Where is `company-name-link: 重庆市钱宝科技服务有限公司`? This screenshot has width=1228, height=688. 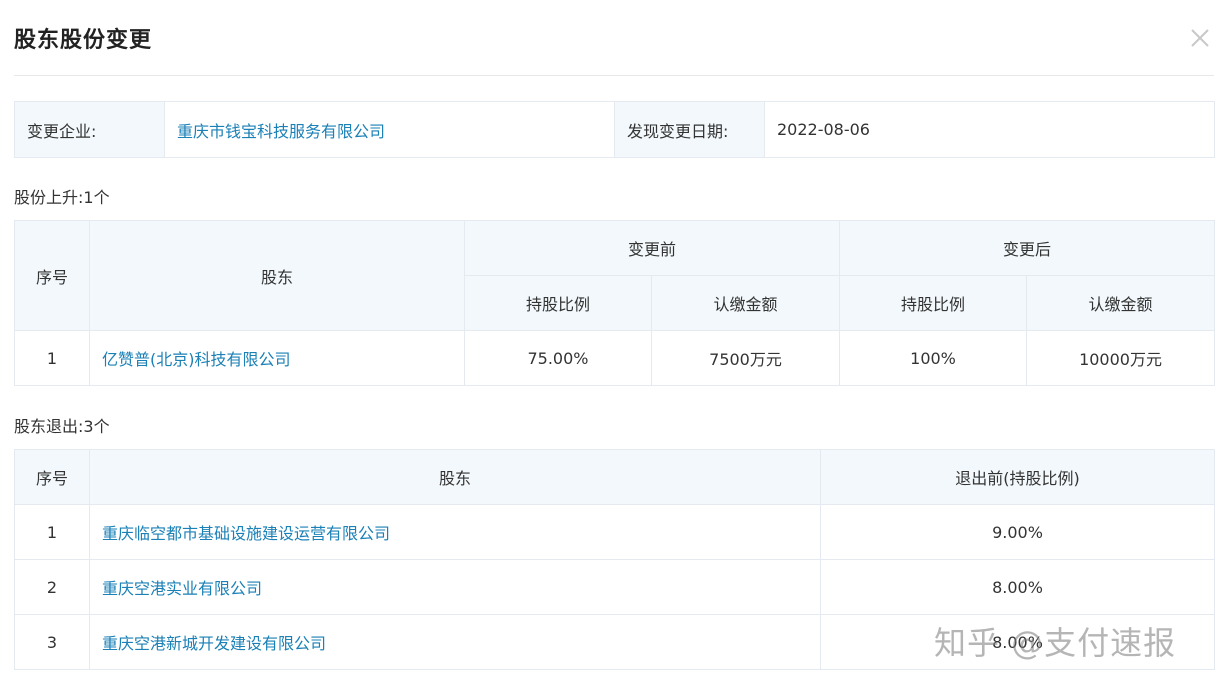 company-name-link: 重庆市钱宝科技服务有限公司 is located at coordinates (389, 129).